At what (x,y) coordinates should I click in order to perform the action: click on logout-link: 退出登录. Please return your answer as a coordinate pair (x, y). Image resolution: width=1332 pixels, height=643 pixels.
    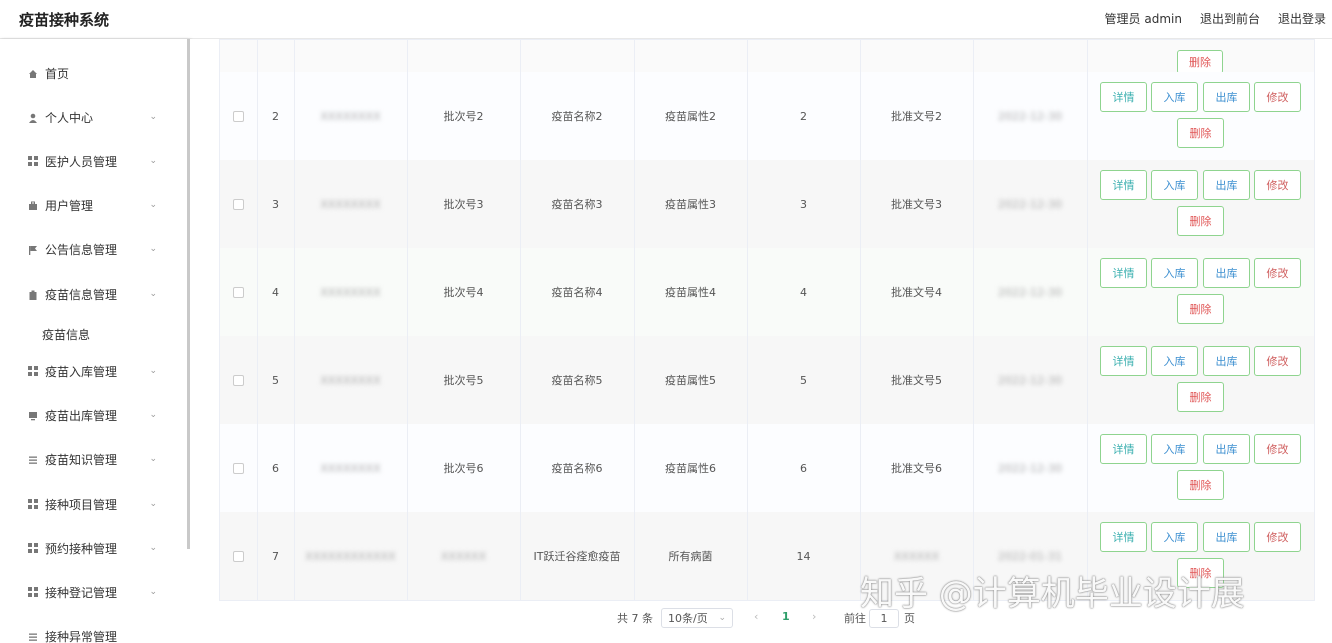
    Looking at the image, I should click on (1302, 18).